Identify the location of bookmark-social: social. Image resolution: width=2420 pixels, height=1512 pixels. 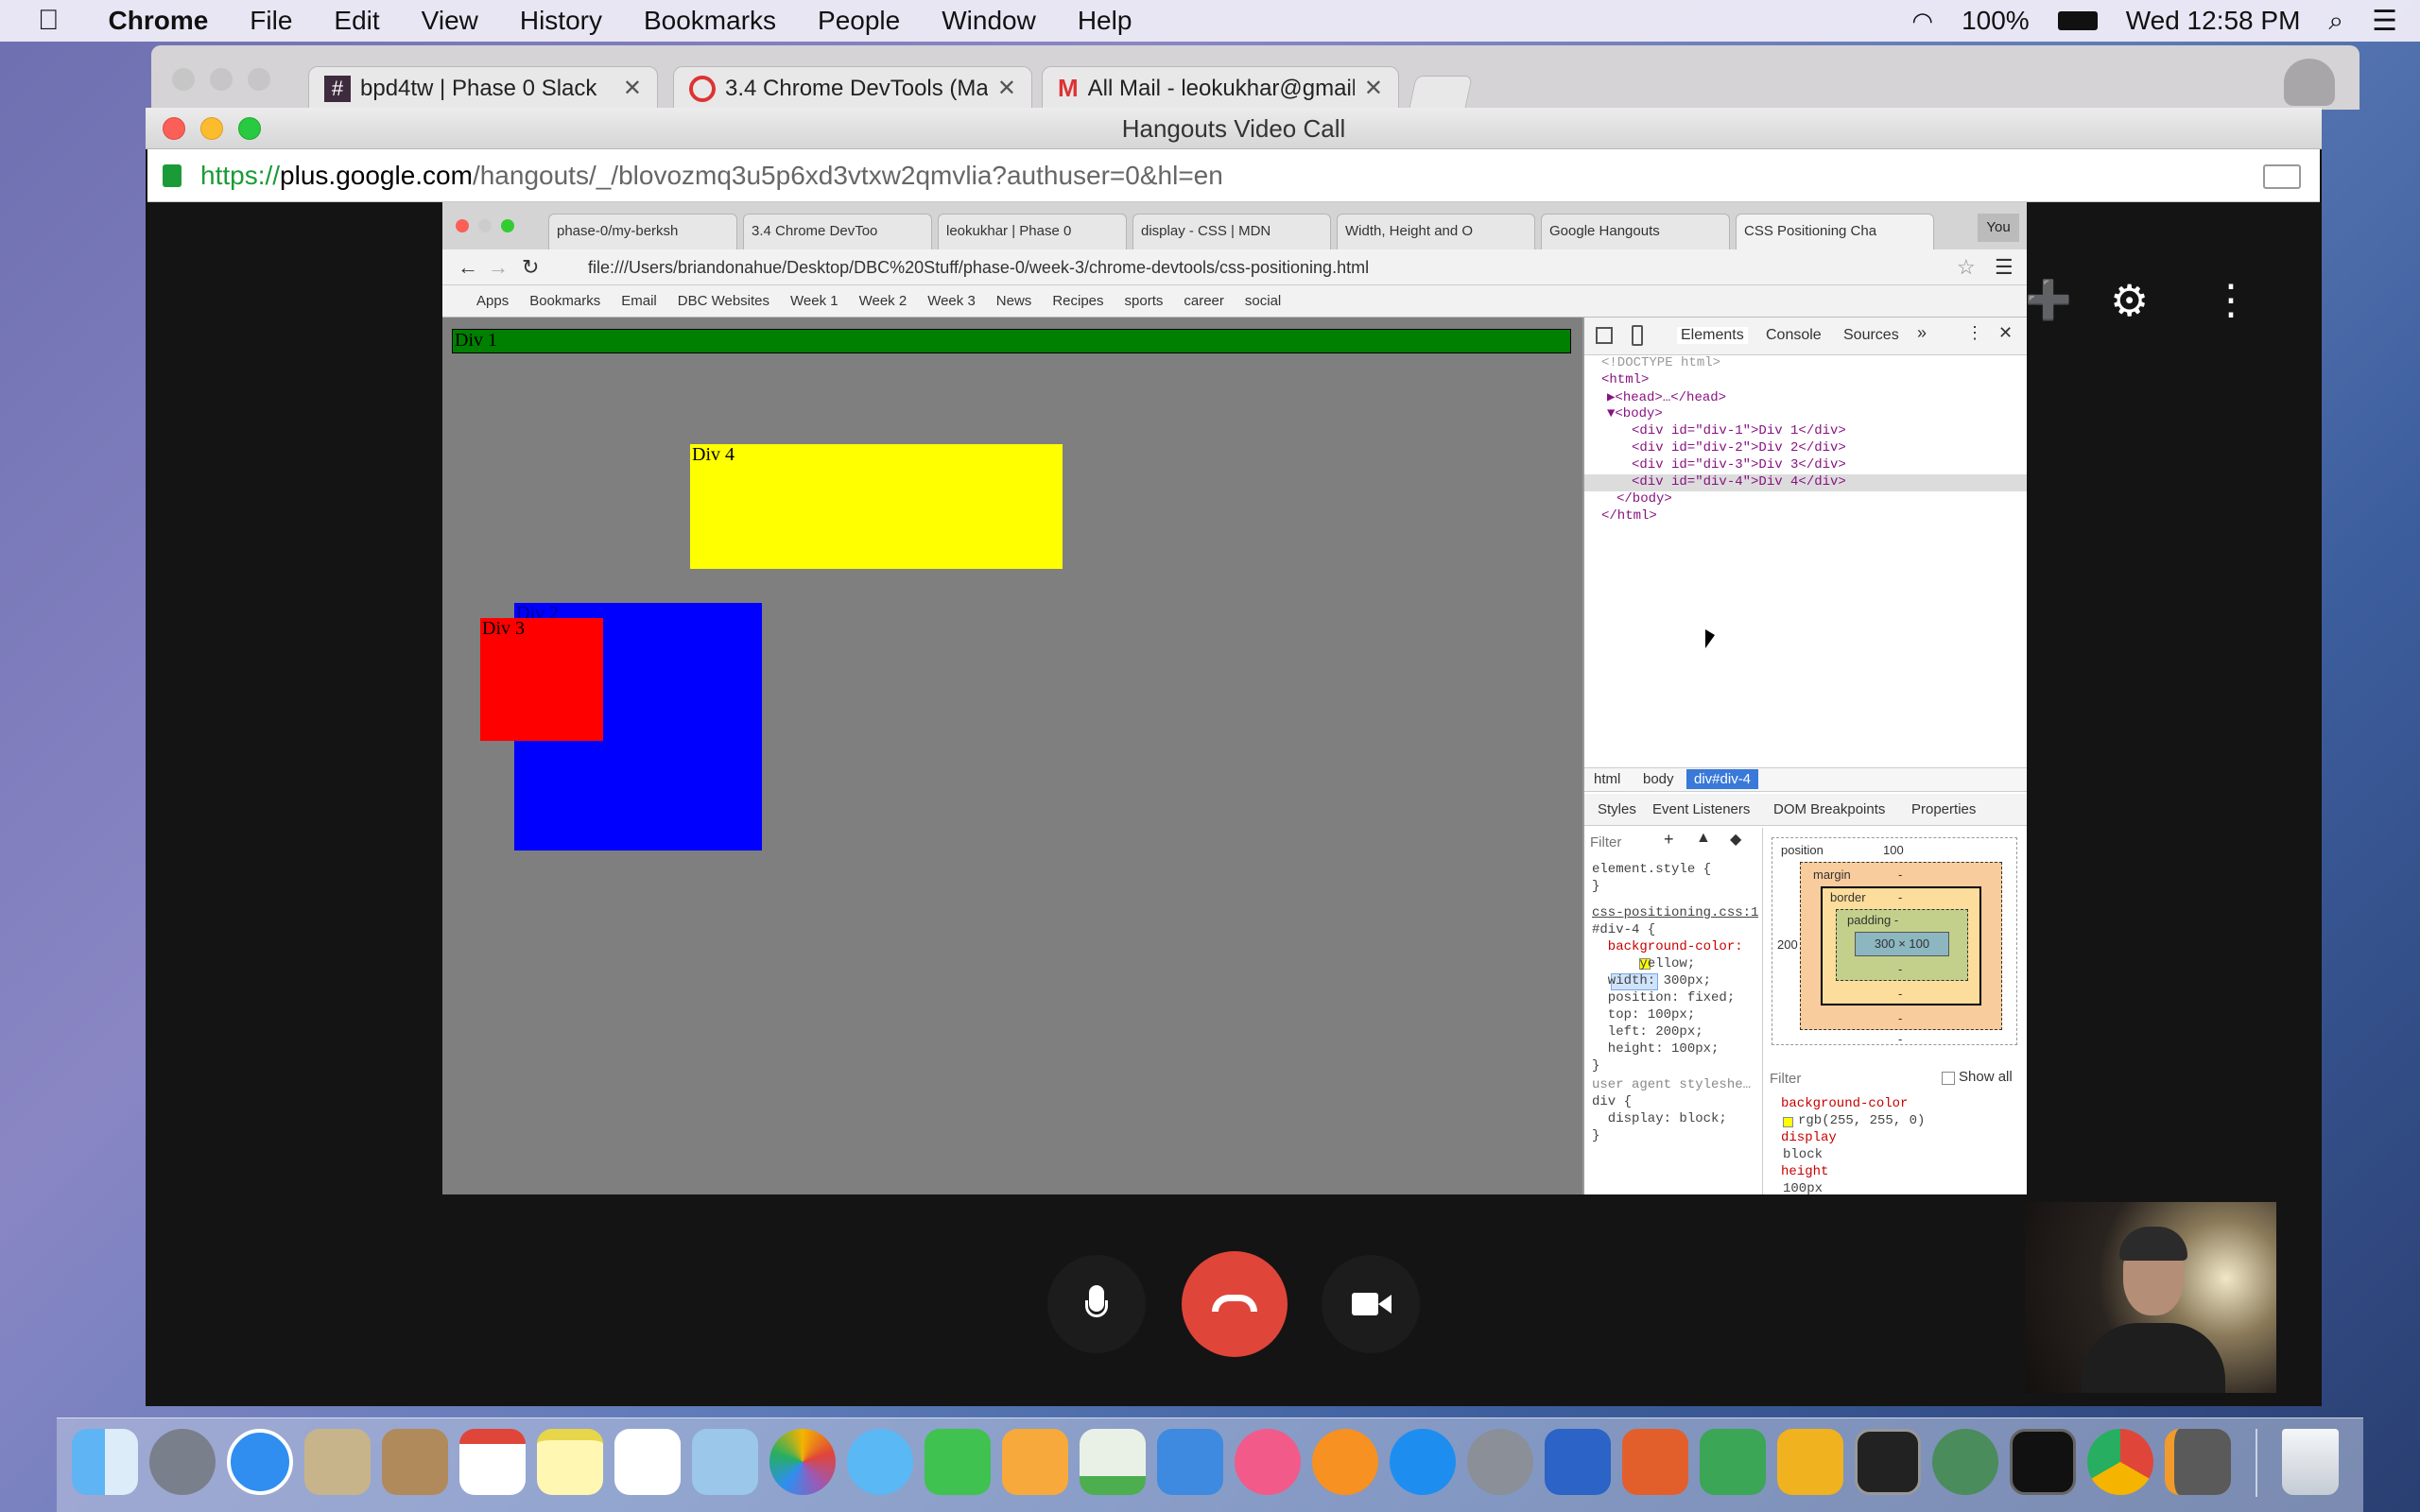
(1263, 301).